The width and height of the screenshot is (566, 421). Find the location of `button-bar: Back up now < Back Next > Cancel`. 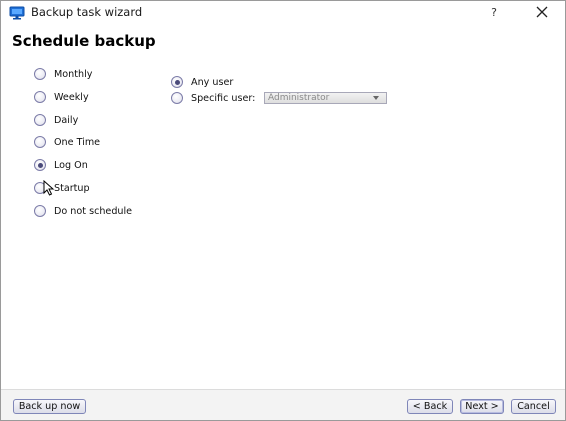

button-bar: Back up now < Back Next > Cancel is located at coordinates (283, 404).